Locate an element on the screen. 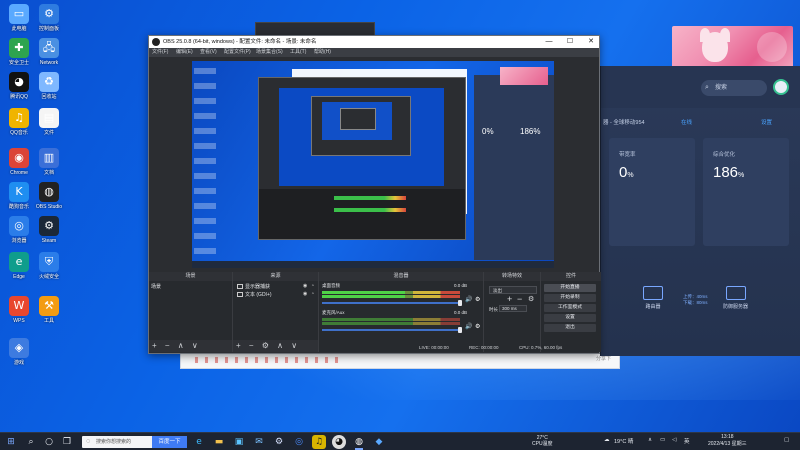 The image size is (800, 450). close-button: ✕ is located at coordinates (591, 42).